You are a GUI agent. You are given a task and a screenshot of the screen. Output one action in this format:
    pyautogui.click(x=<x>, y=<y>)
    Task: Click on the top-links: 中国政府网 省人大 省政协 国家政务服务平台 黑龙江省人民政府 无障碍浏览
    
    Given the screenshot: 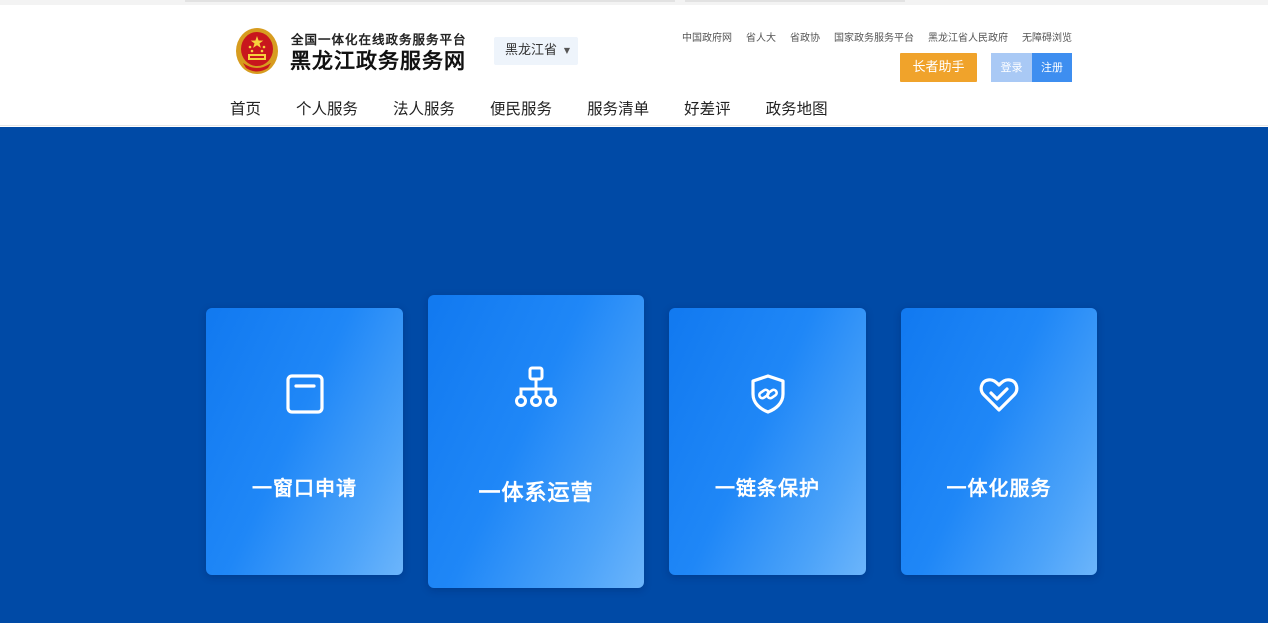 What is the action you would take?
    pyautogui.click(x=877, y=36)
    